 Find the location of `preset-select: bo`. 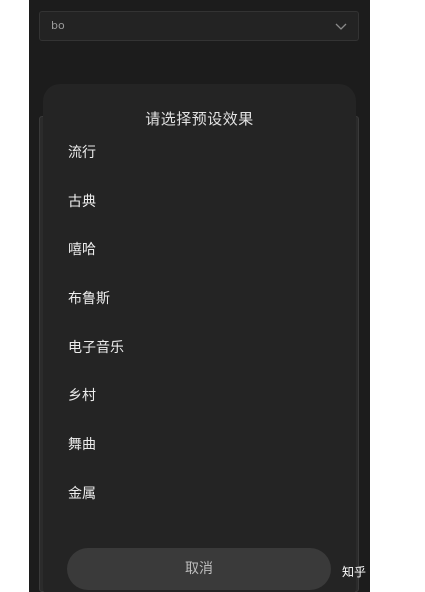

preset-select: bo is located at coordinates (199, 26).